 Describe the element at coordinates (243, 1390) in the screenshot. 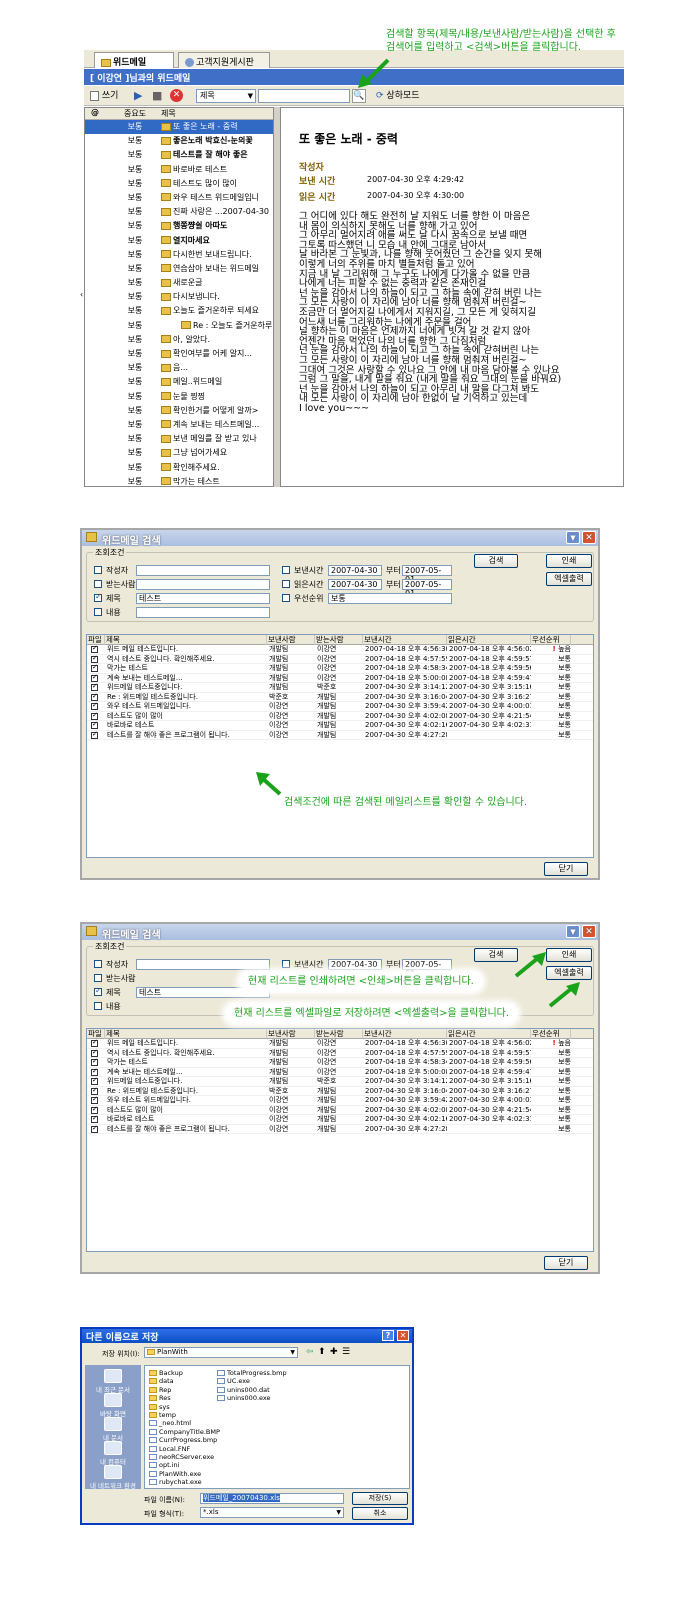

I see `file-item: unins000.dat` at that location.